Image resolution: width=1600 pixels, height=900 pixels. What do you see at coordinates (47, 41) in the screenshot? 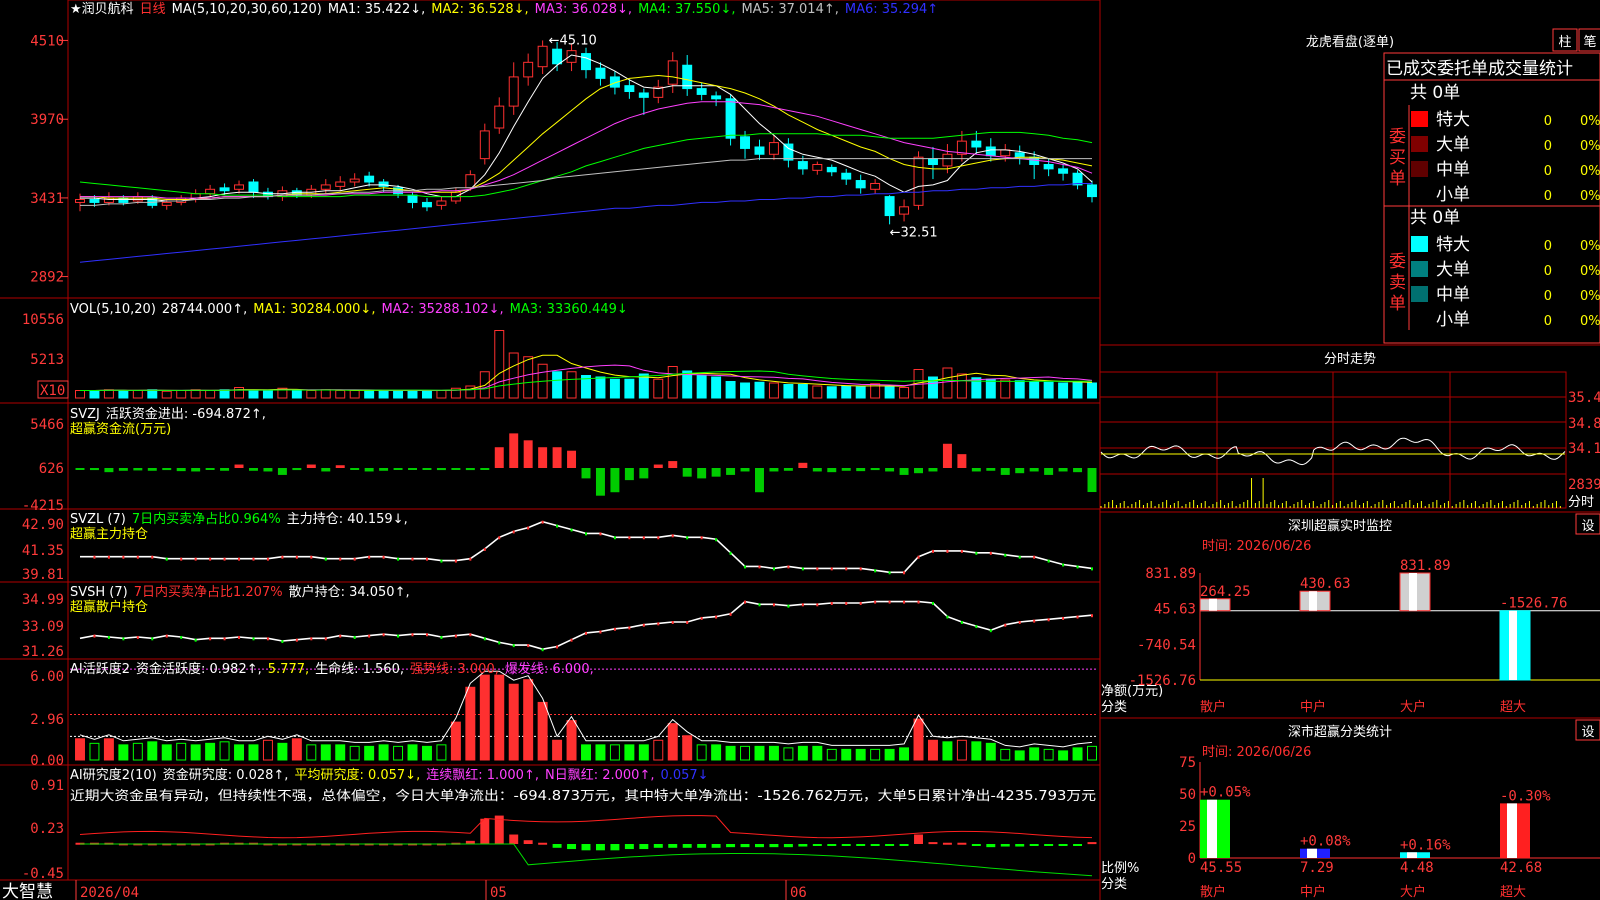
I see `price-tick: 4510` at bounding box center [47, 41].